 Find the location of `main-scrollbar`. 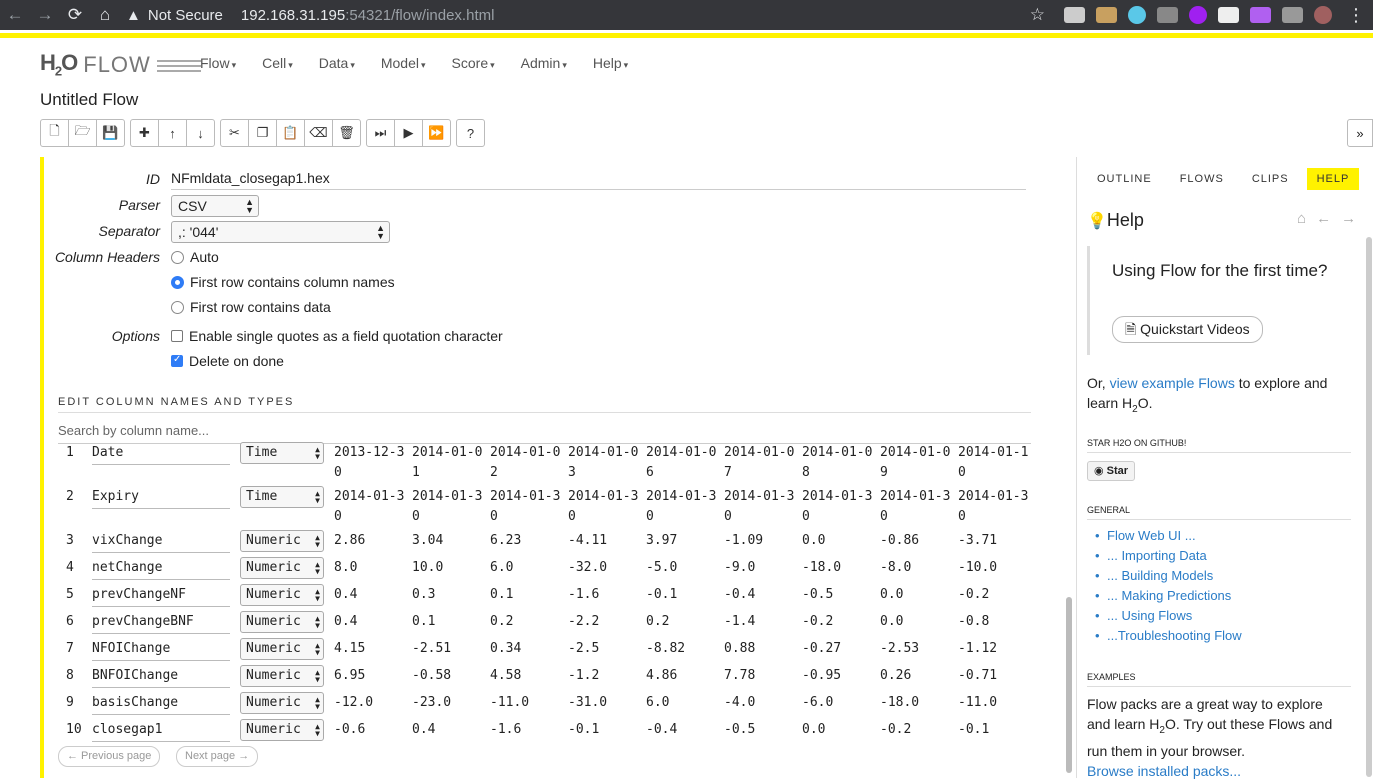

main-scrollbar is located at coordinates (1069, 467).